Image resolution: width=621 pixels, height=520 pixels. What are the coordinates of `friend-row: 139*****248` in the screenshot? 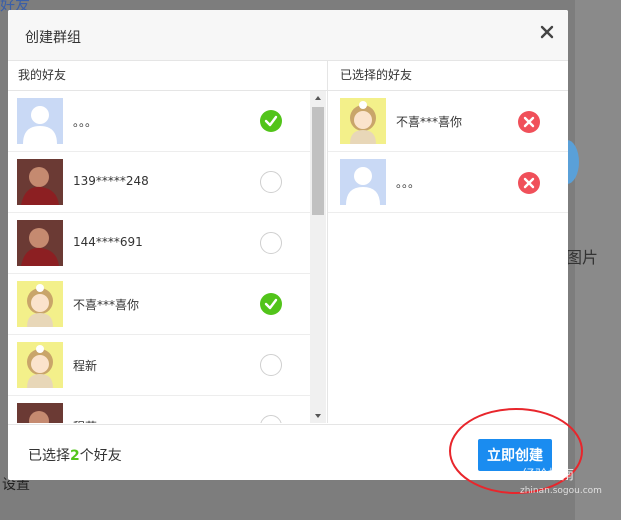 It's located at (159, 182).